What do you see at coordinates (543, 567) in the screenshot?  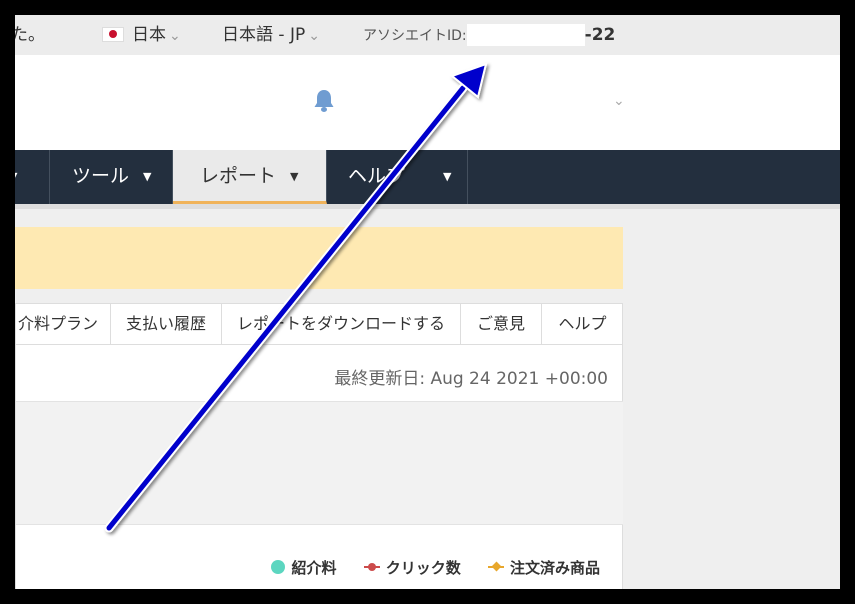 I see `legend-ordered-items: 注文済み商品` at bounding box center [543, 567].